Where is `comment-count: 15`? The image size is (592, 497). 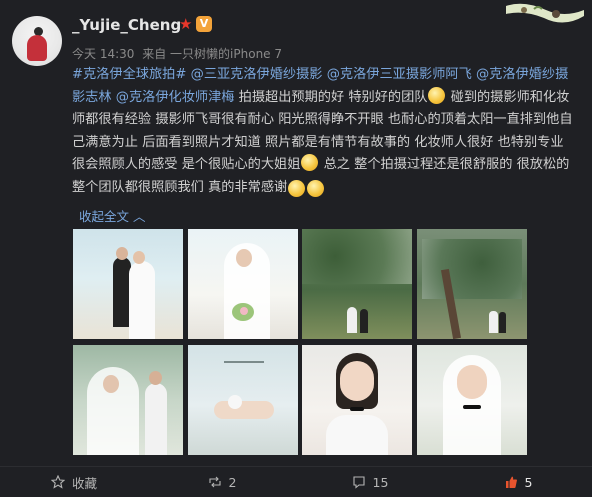
comment-count: 15 is located at coordinates (380, 482).